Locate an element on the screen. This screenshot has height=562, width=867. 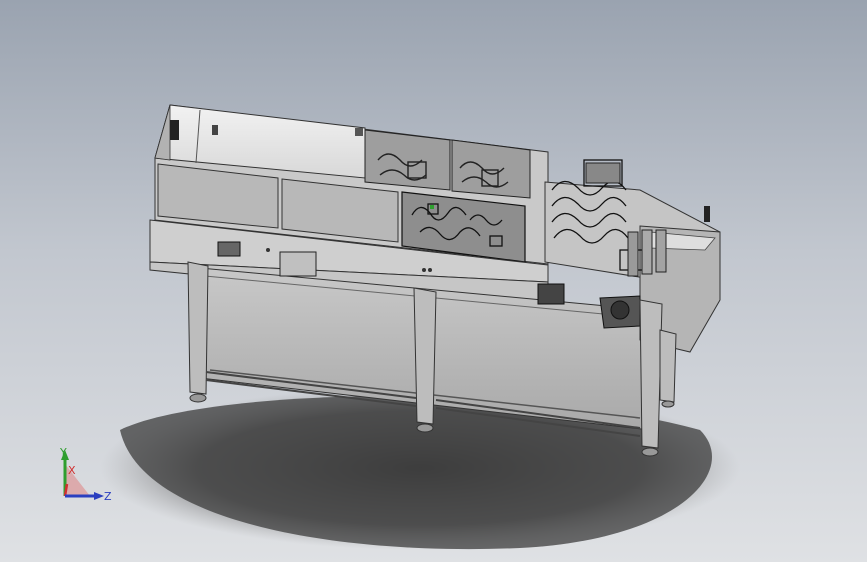
viewing-window-right is located at coordinates (491, 169).